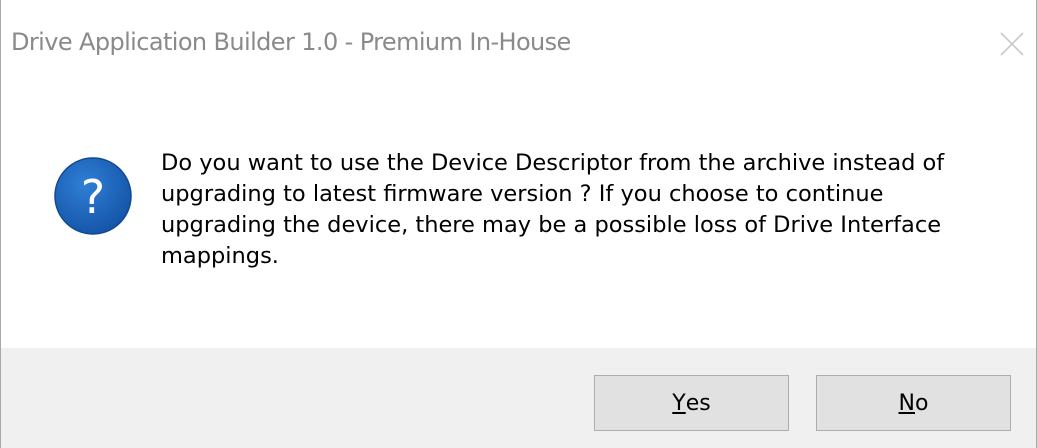  What do you see at coordinates (679, 403) in the screenshot?
I see `yes-mnemonic: Y` at bounding box center [679, 403].